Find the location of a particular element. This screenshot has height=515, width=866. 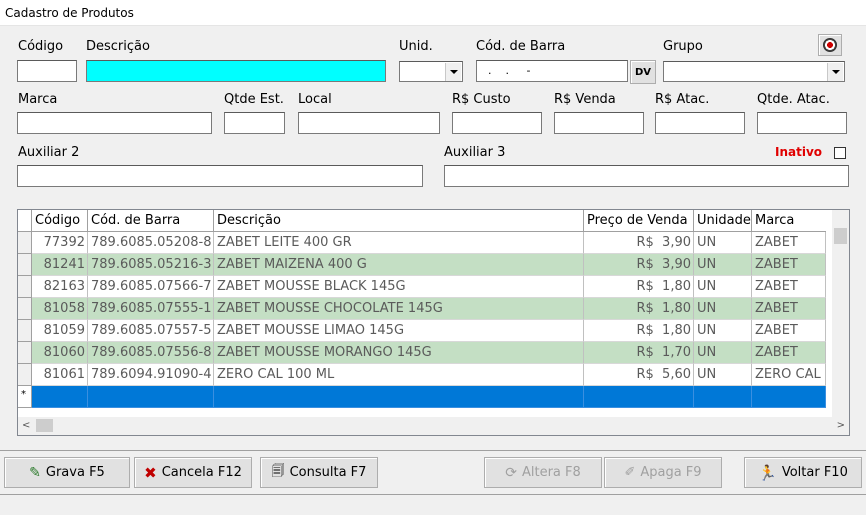

cell-barra: 789.6085.05208-8 is located at coordinates (151, 243).